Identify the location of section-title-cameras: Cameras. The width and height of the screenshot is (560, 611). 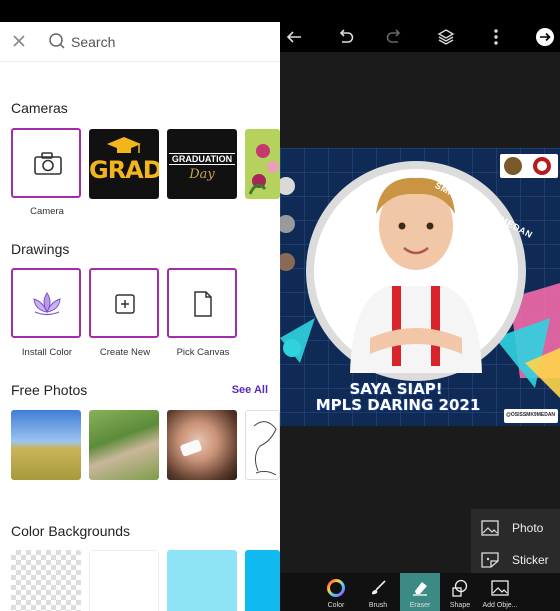
(39, 108).